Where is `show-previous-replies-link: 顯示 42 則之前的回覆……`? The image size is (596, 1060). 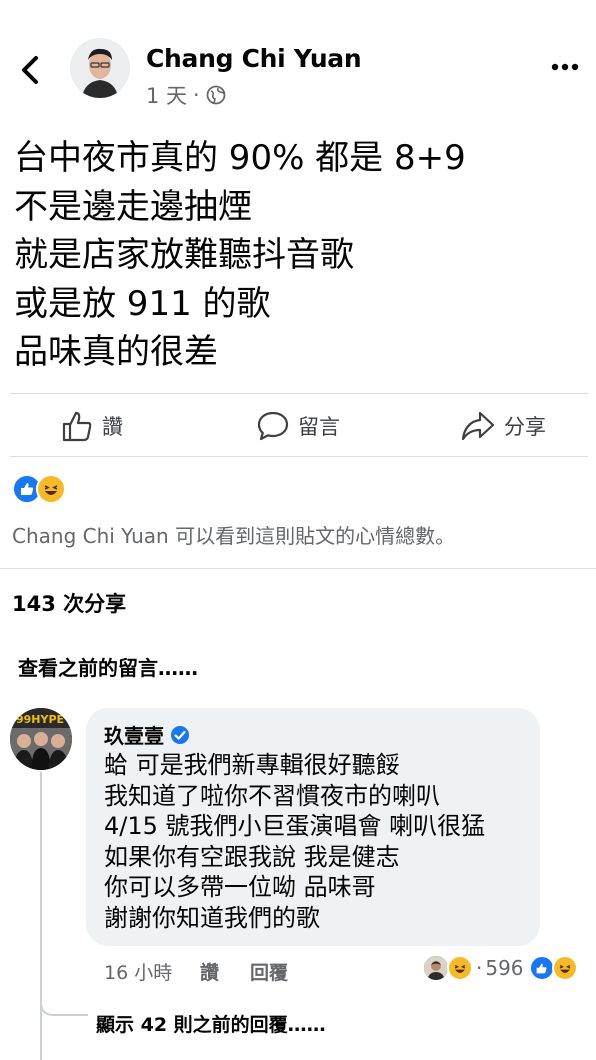
show-previous-replies-link: 顯示 42 則之前的回覆…… is located at coordinates (211, 1023).